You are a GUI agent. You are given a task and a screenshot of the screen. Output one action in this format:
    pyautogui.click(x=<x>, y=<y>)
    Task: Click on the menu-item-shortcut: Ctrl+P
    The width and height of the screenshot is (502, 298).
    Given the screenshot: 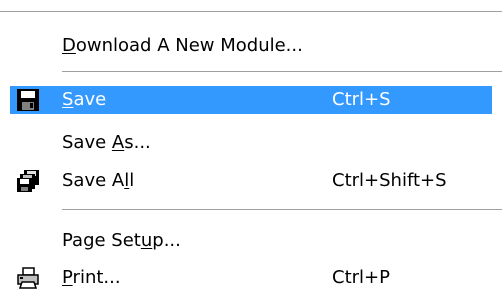 What is the action you would take?
    pyautogui.click(x=361, y=277)
    